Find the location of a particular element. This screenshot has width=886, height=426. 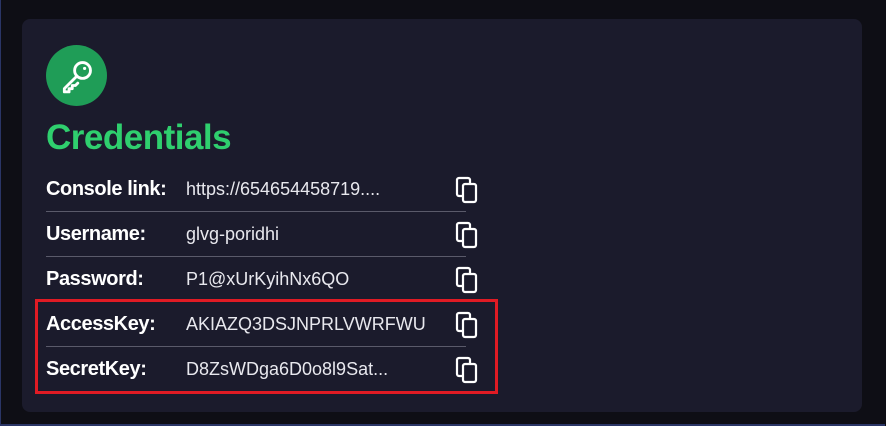

password-label: Password: is located at coordinates (95, 279).